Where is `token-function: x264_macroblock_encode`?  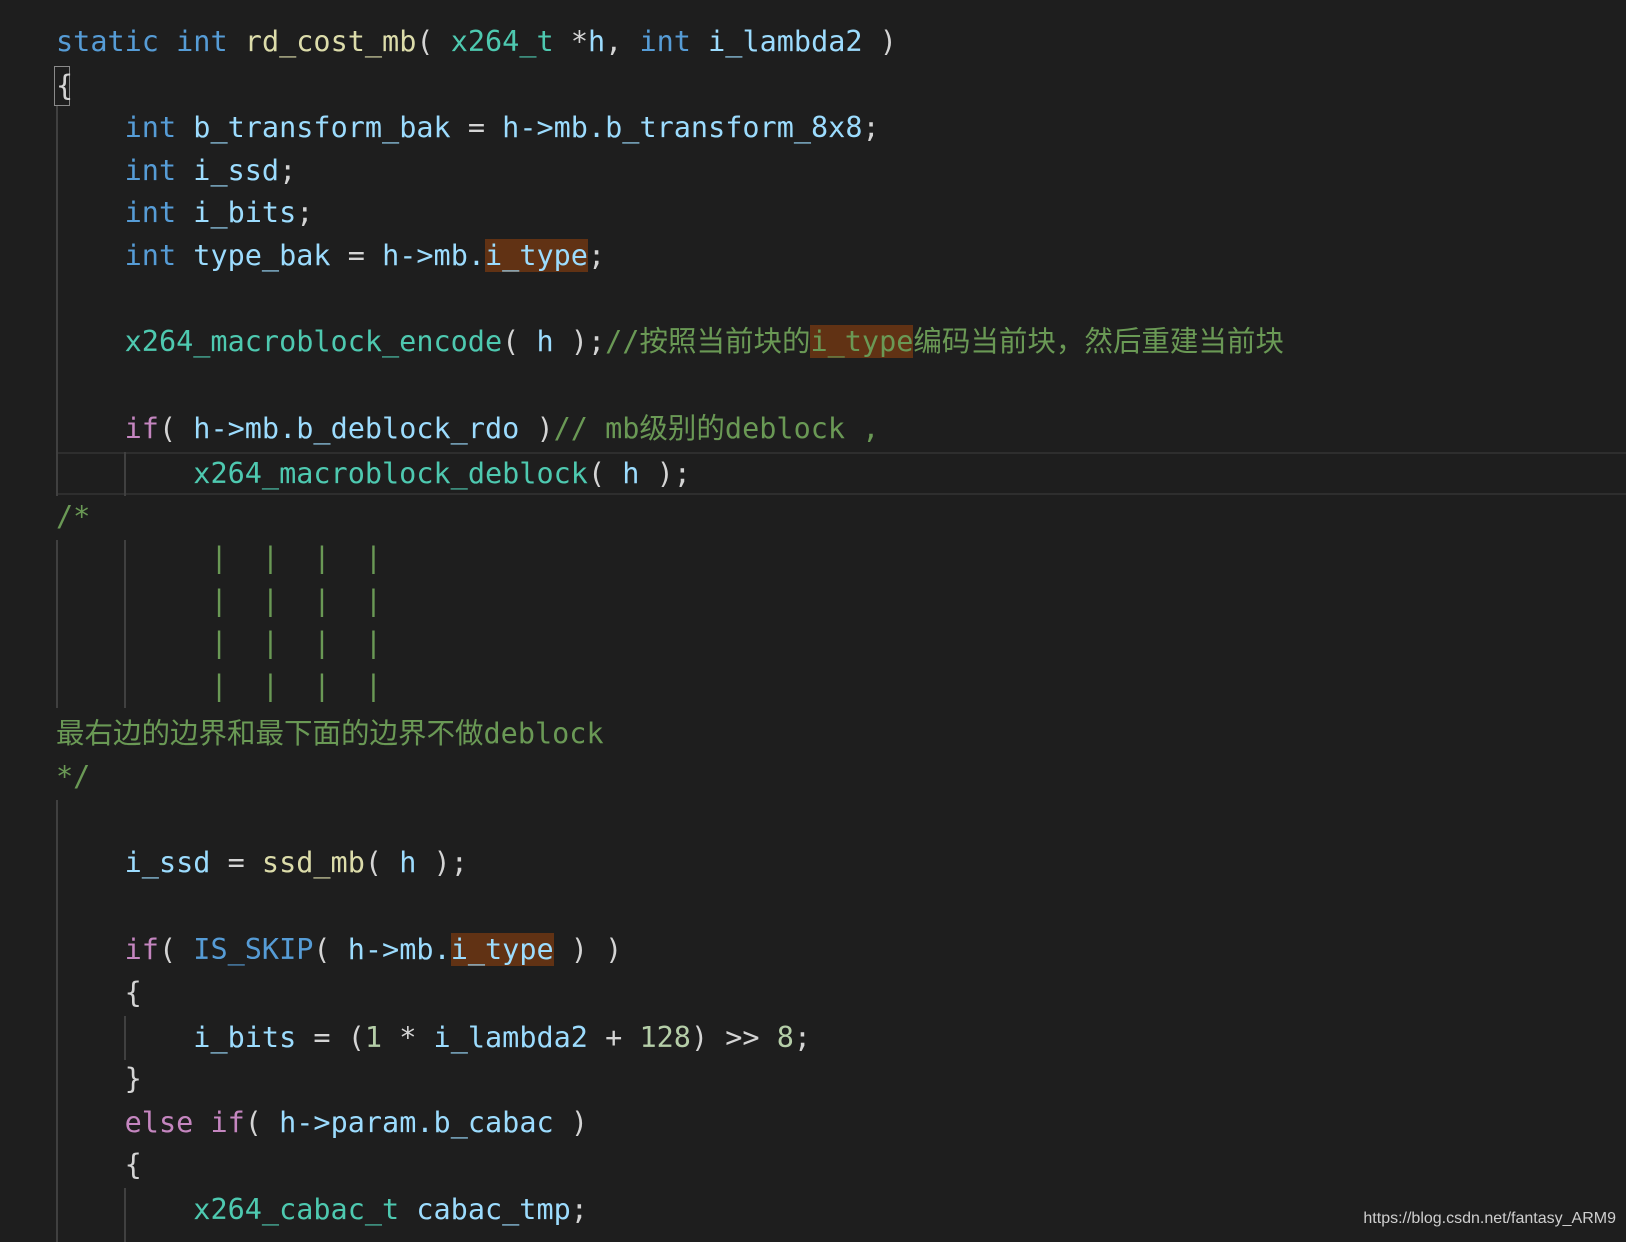
token-function: x264_macroblock_encode is located at coordinates (313, 341).